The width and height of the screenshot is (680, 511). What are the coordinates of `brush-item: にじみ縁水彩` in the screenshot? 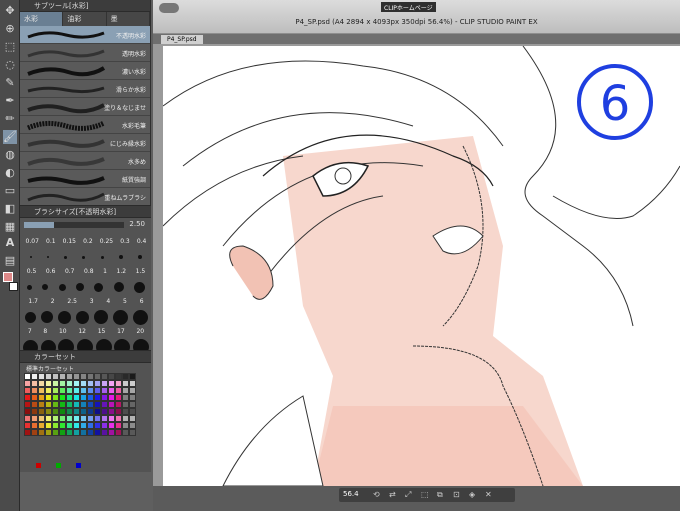 It's located at (85, 143).